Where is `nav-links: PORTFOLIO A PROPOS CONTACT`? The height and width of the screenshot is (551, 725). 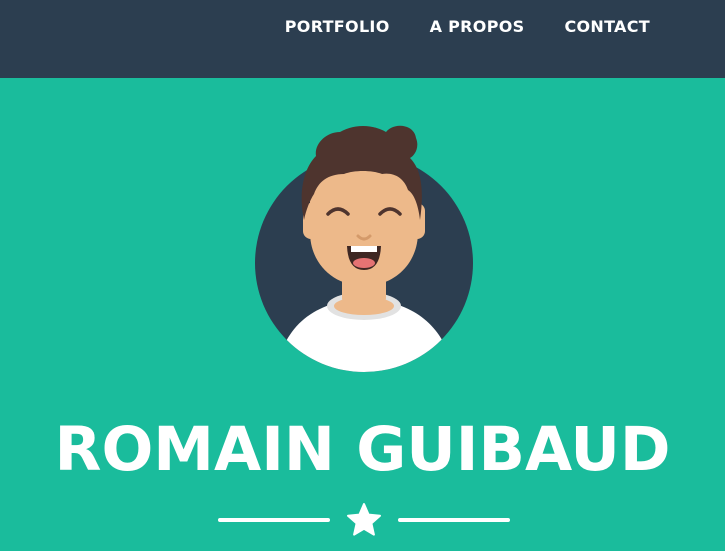
nav-links: PORTFOLIO A PROPOS CONTACT is located at coordinates (467, 27).